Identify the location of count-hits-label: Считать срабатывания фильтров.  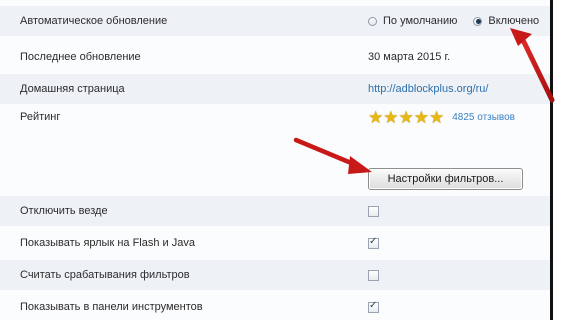
(105, 275).